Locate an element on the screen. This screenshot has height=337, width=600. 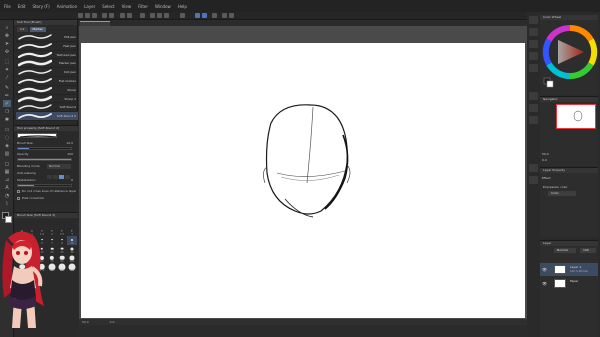
brush-size-slider is located at coordinates (44, 148).